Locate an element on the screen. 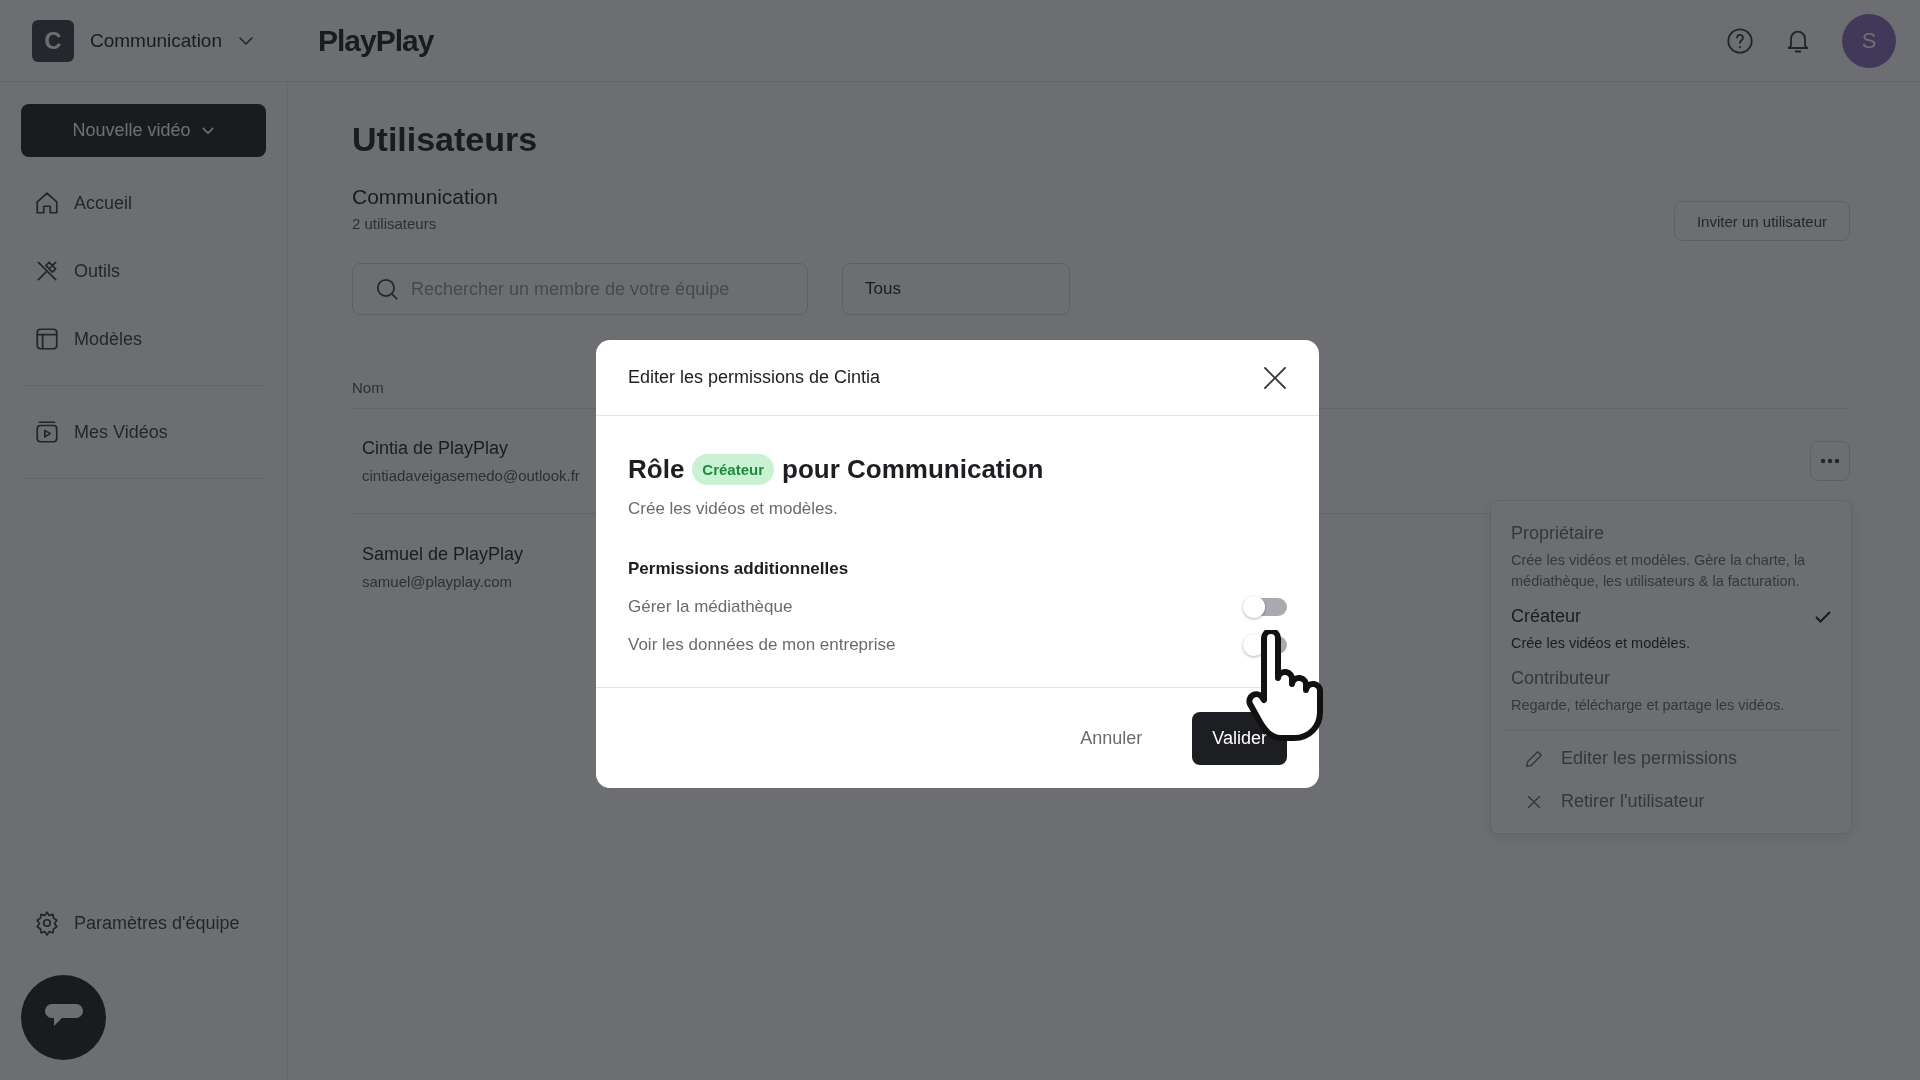 The height and width of the screenshot is (1080, 1920). user-name: Cintia de PlayPlay is located at coordinates (436, 448).